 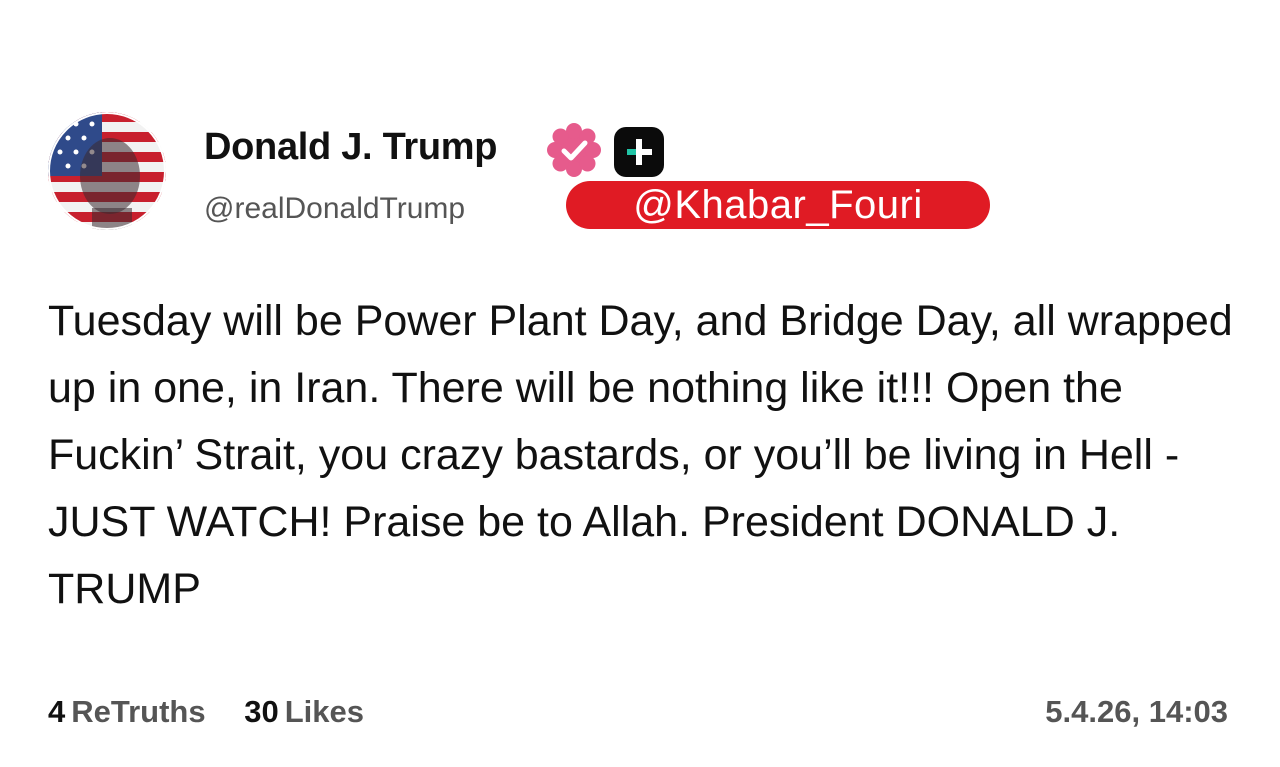 What do you see at coordinates (639, 152) in the screenshot?
I see `plus-badge-icon` at bounding box center [639, 152].